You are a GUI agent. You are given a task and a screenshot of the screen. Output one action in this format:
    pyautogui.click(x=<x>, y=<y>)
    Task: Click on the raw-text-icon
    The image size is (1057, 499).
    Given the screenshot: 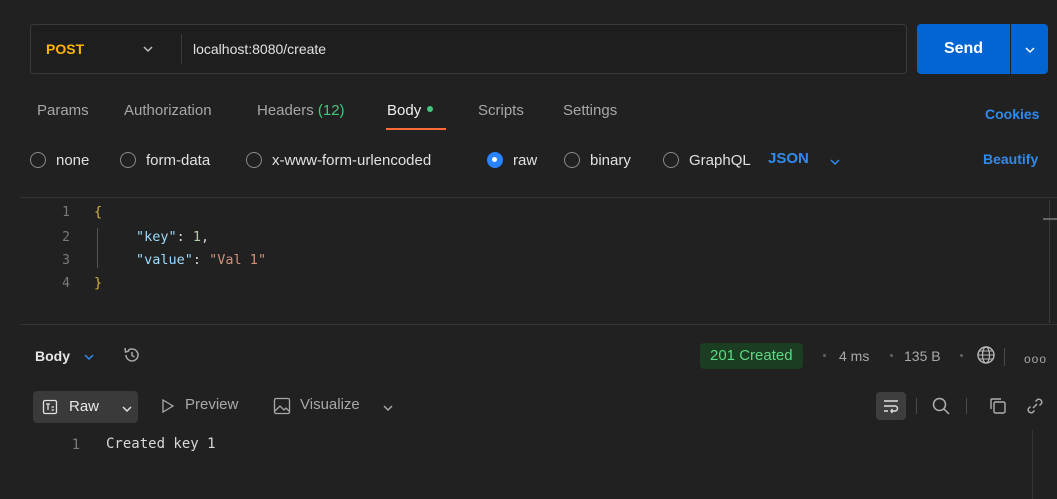 What is the action you would take?
    pyautogui.click(x=50, y=407)
    